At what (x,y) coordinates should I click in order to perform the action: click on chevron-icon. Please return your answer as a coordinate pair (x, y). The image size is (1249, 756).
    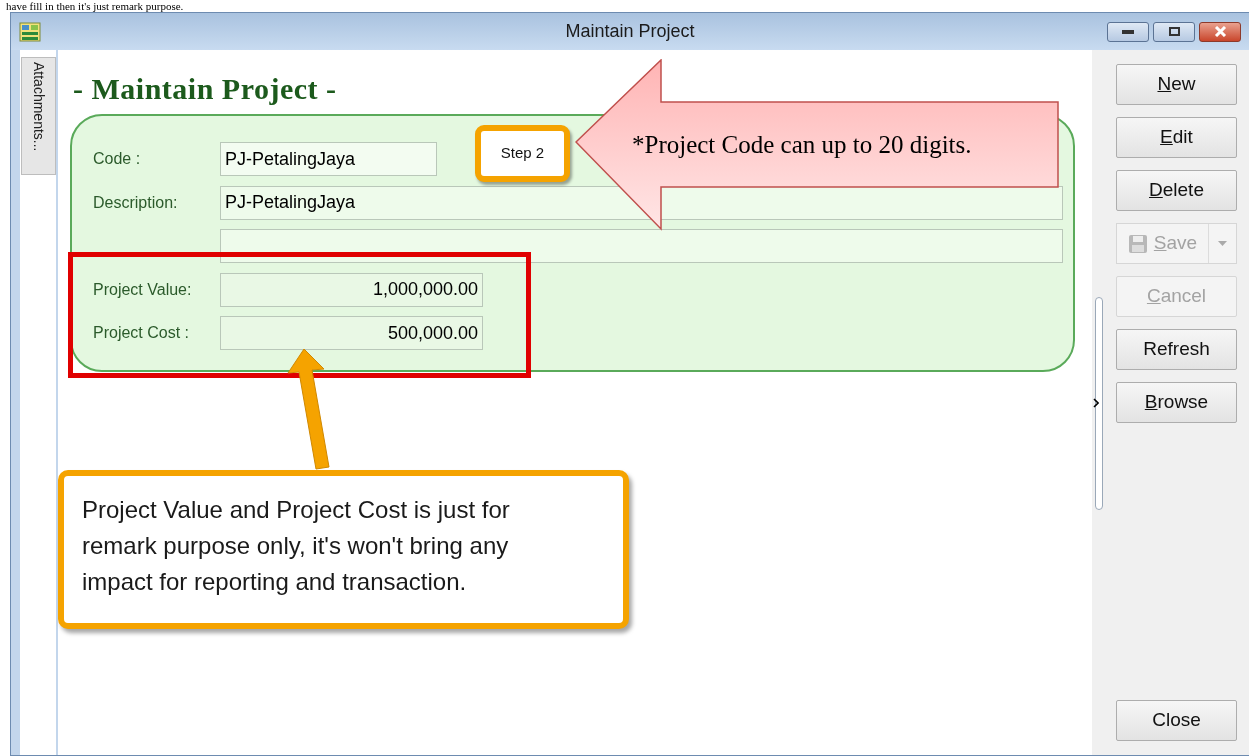
    Looking at the image, I should click on (1096, 403).